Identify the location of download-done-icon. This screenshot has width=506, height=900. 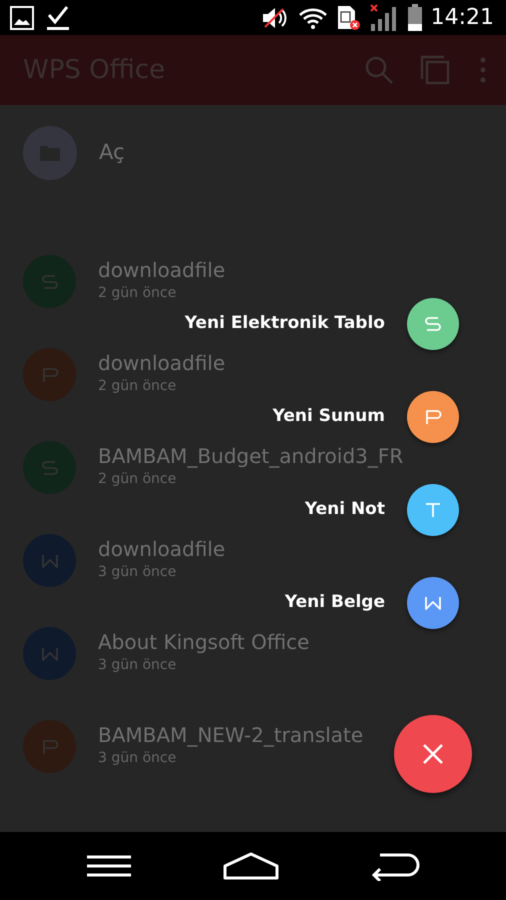
(58, 17).